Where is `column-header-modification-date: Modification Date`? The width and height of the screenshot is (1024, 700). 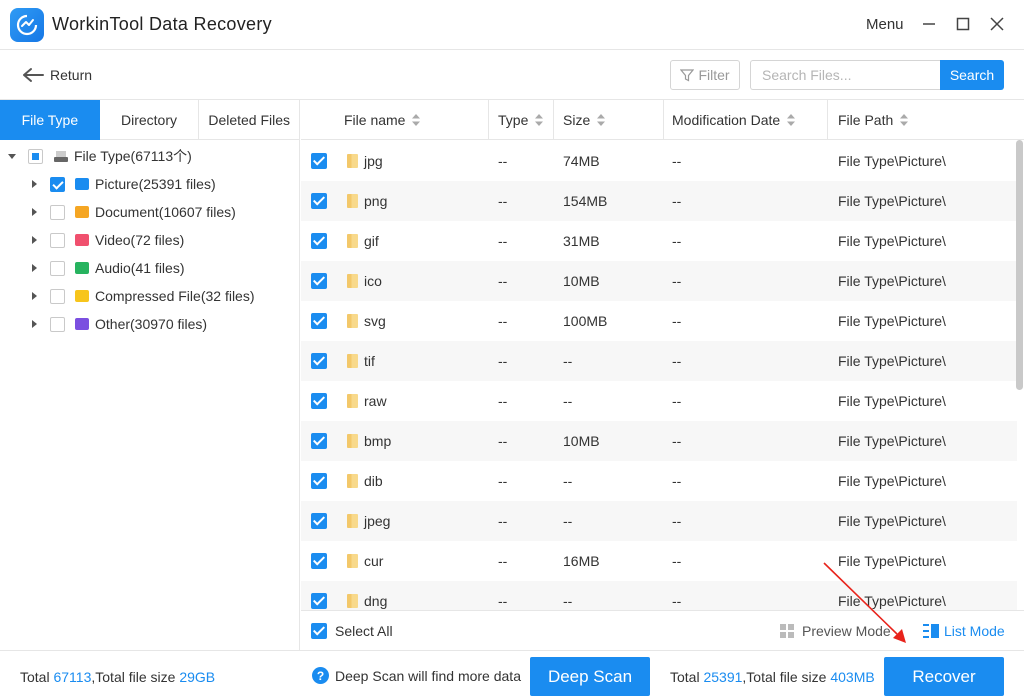
column-header-modification-date: Modification Date is located at coordinates (734, 120).